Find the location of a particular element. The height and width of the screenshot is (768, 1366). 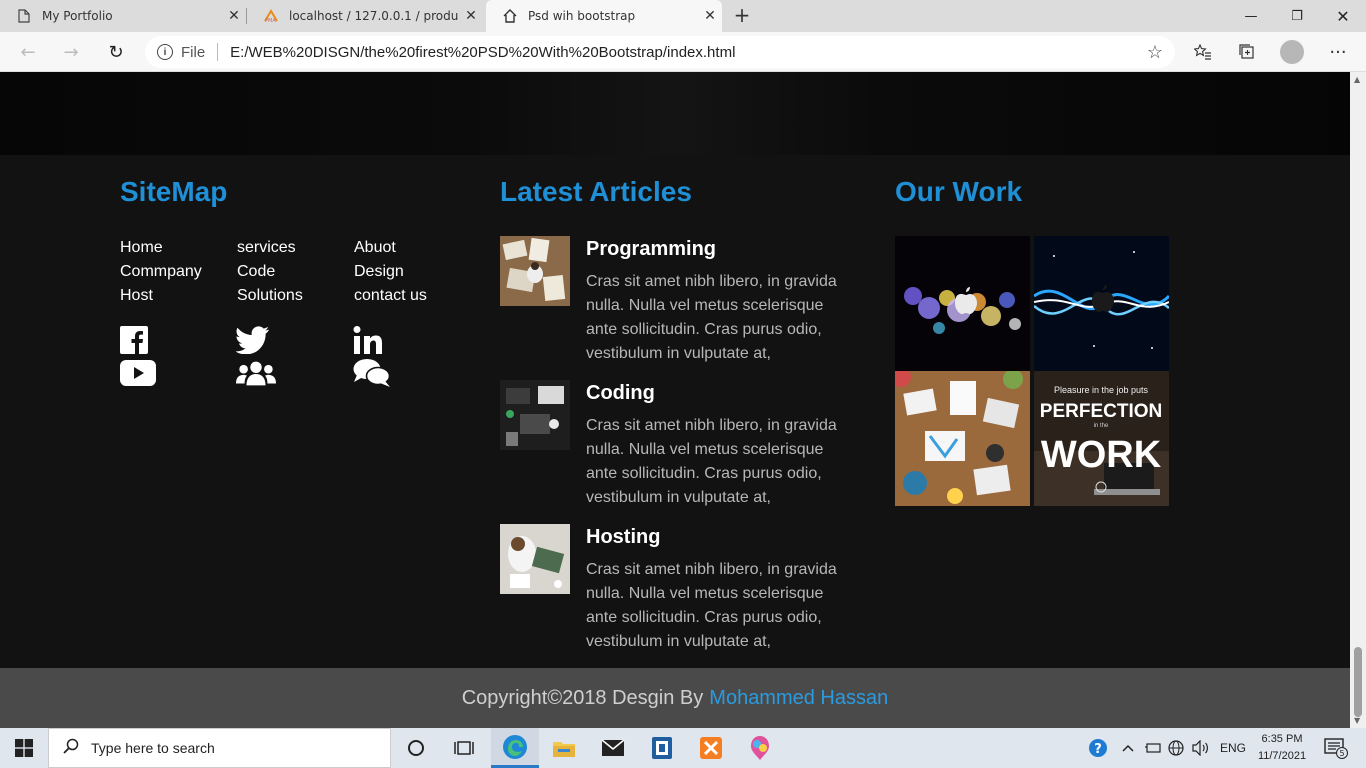

comments-icon is located at coordinates (373, 373).